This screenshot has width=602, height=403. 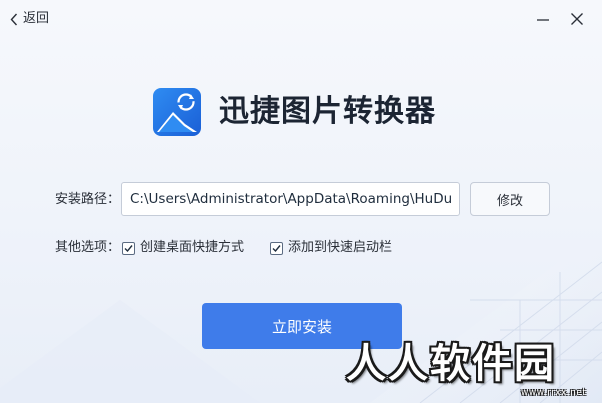 I want to click on desktop-shortcut-label: 创建桌面快捷方式, so click(x=192, y=247).